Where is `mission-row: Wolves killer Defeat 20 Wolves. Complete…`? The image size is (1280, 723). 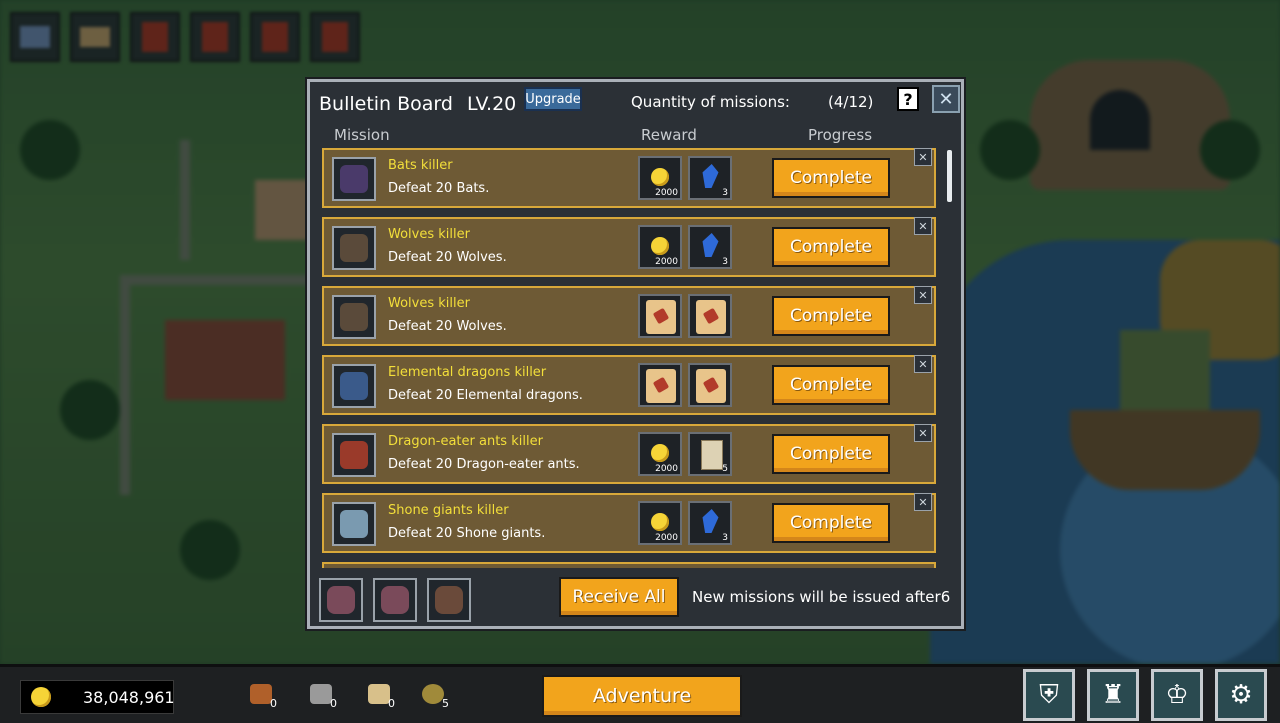 mission-row: Wolves killer Defeat 20 Wolves. Complete… is located at coordinates (629, 316).